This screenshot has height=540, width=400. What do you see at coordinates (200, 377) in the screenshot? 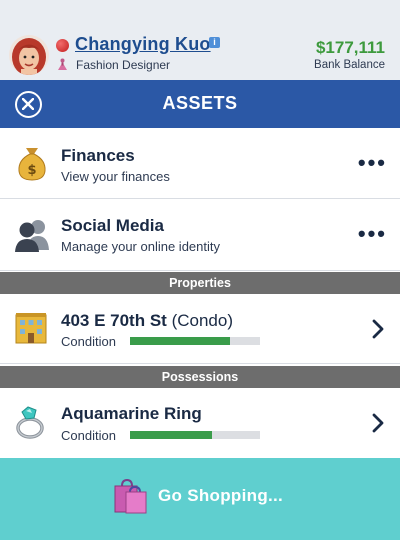
I see `possessions-section-header: Possessions` at bounding box center [200, 377].